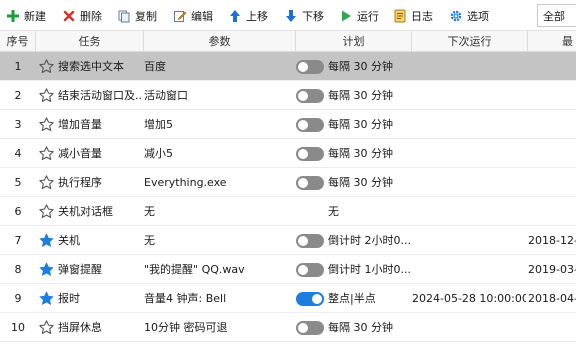  Describe the element at coordinates (470, 41) in the screenshot. I see `column-header-next: 下次运行` at that location.